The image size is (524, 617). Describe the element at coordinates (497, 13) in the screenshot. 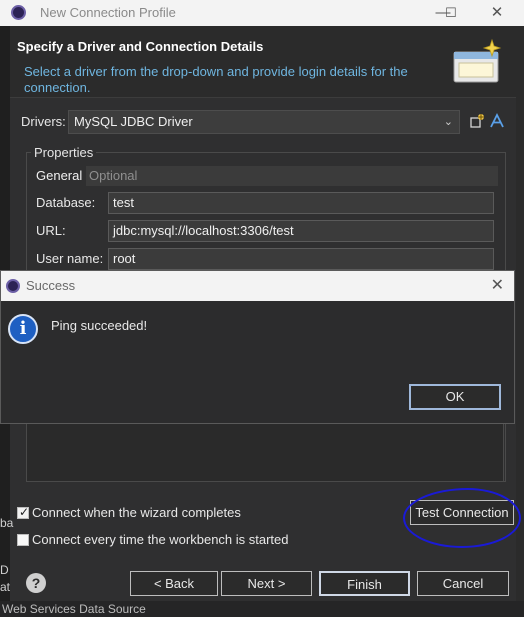

I see `close-button: ✕` at that location.